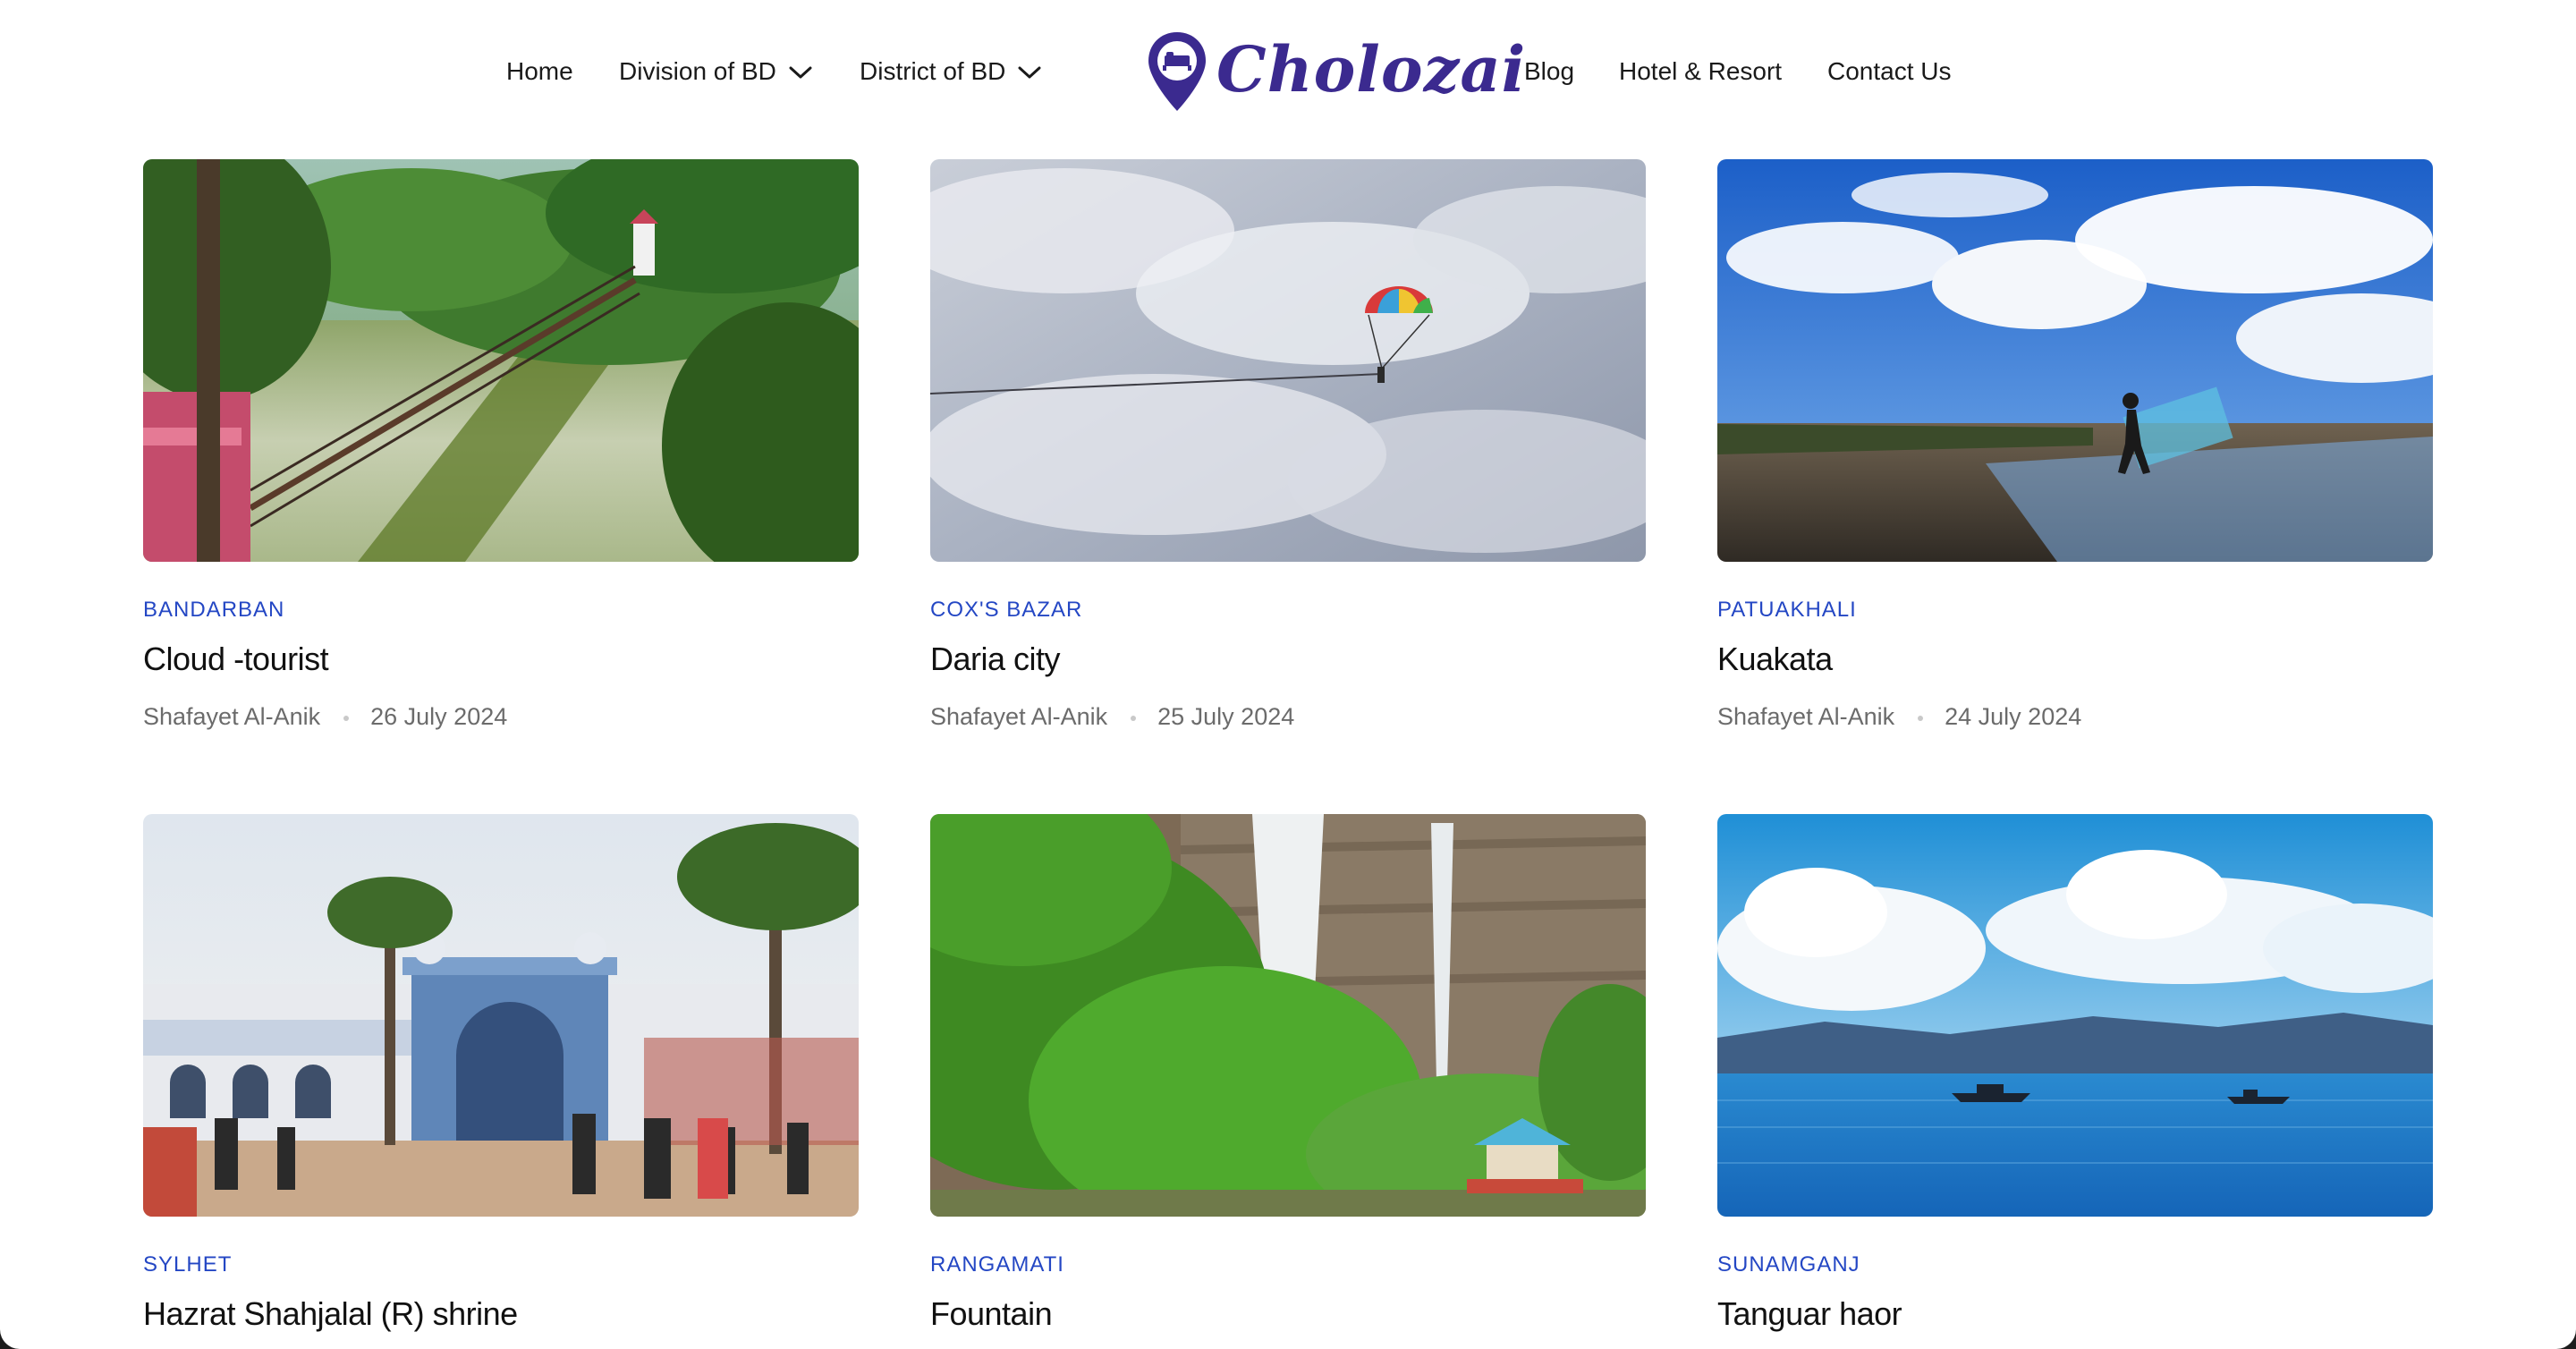 The width and height of the screenshot is (2576, 1349). Describe the element at coordinates (1006, 610) in the screenshot. I see `post-category: COX'S BAZAR` at that location.